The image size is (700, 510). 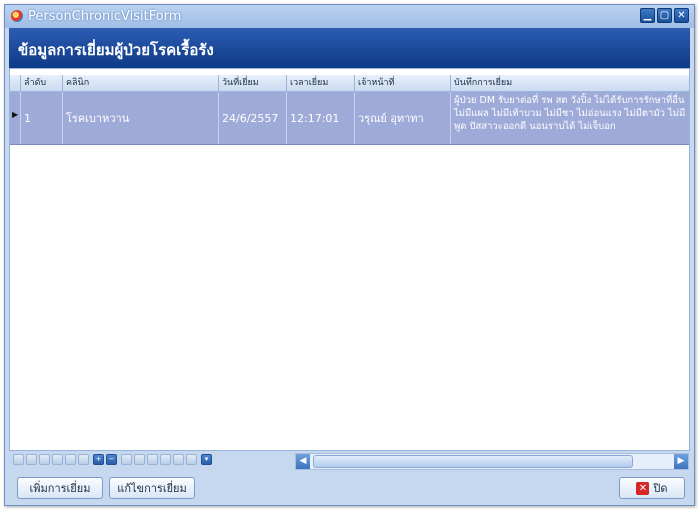 I want to click on first-record-icon, so click(x=18, y=459).